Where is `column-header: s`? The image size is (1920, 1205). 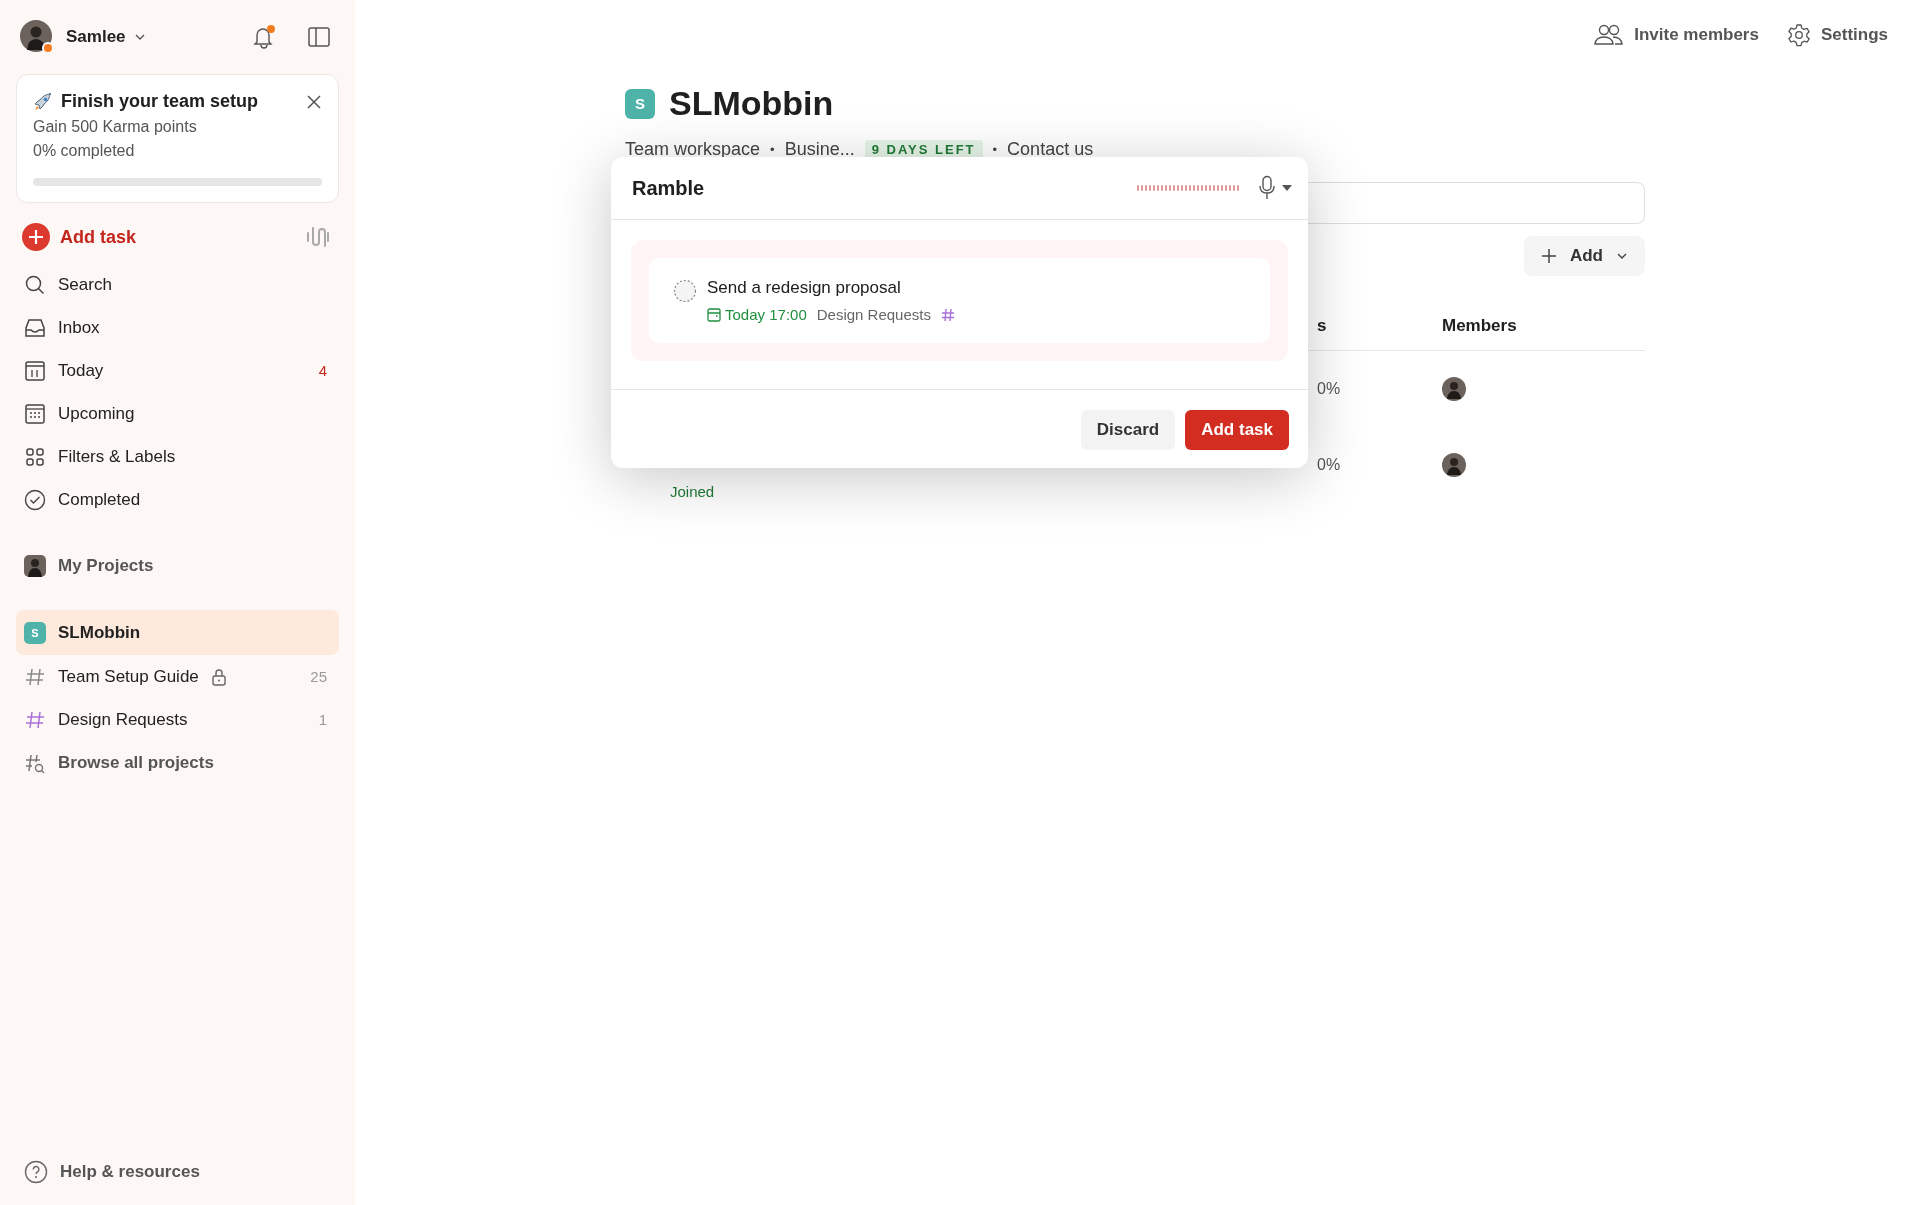 column-header: s is located at coordinates (1322, 326).